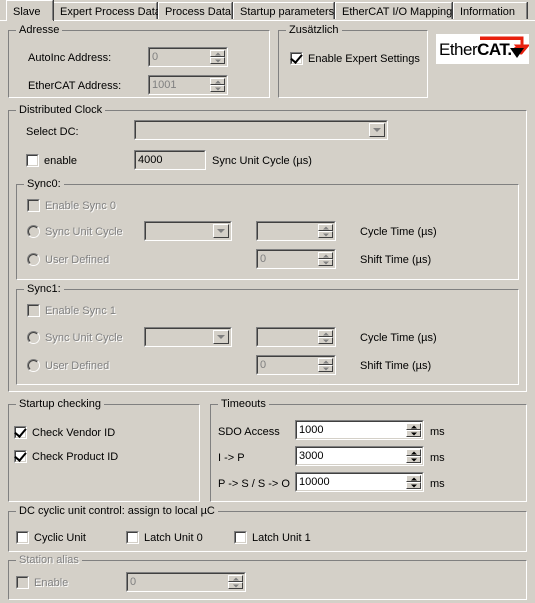 This screenshot has height=603, width=535. What do you see at coordinates (107, 10) in the screenshot?
I see `tab-expert-process-data: Expert Process Data` at bounding box center [107, 10].